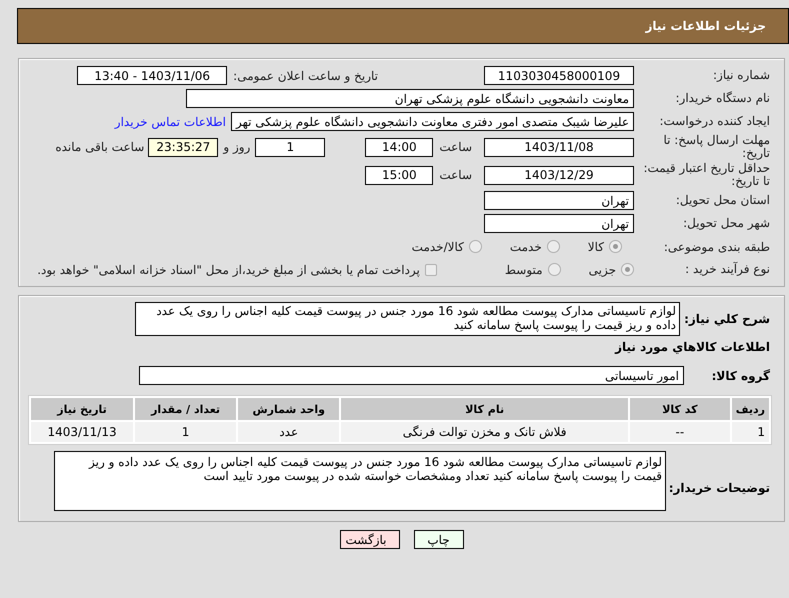 Image resolution: width=789 pixels, height=598 pixels. Describe the element at coordinates (559, 175) in the screenshot. I see `text-field: 1403/12/29` at that location.